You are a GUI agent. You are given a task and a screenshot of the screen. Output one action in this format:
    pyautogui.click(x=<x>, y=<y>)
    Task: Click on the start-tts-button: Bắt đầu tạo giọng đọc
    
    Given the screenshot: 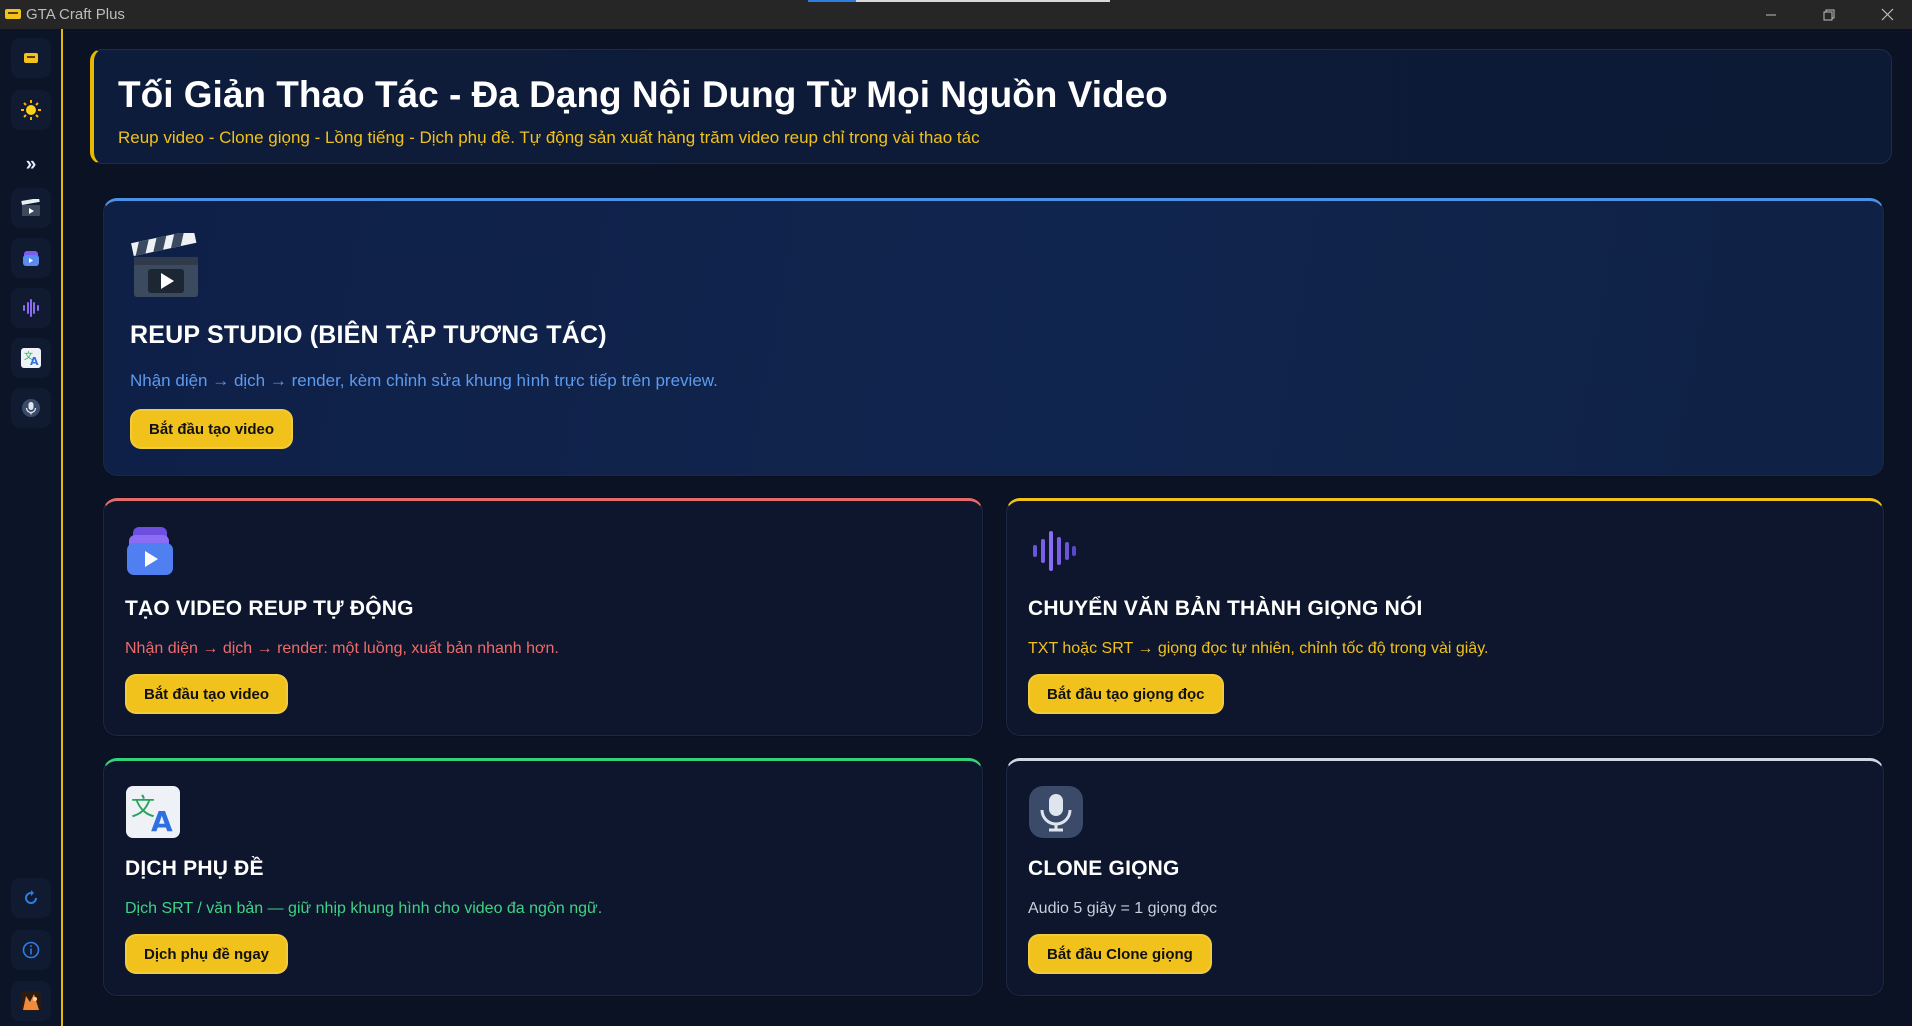 What is the action you would take?
    pyautogui.click(x=1126, y=694)
    